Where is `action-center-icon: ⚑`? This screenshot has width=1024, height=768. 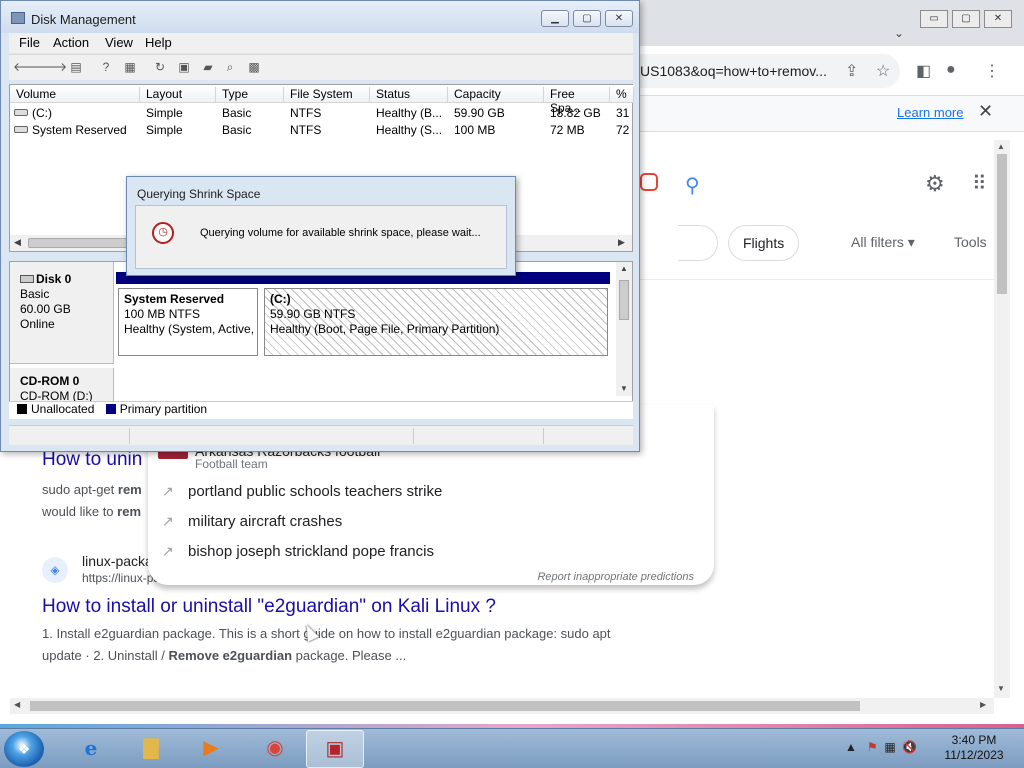
action-center-icon: ⚑ is located at coordinates (872, 747).